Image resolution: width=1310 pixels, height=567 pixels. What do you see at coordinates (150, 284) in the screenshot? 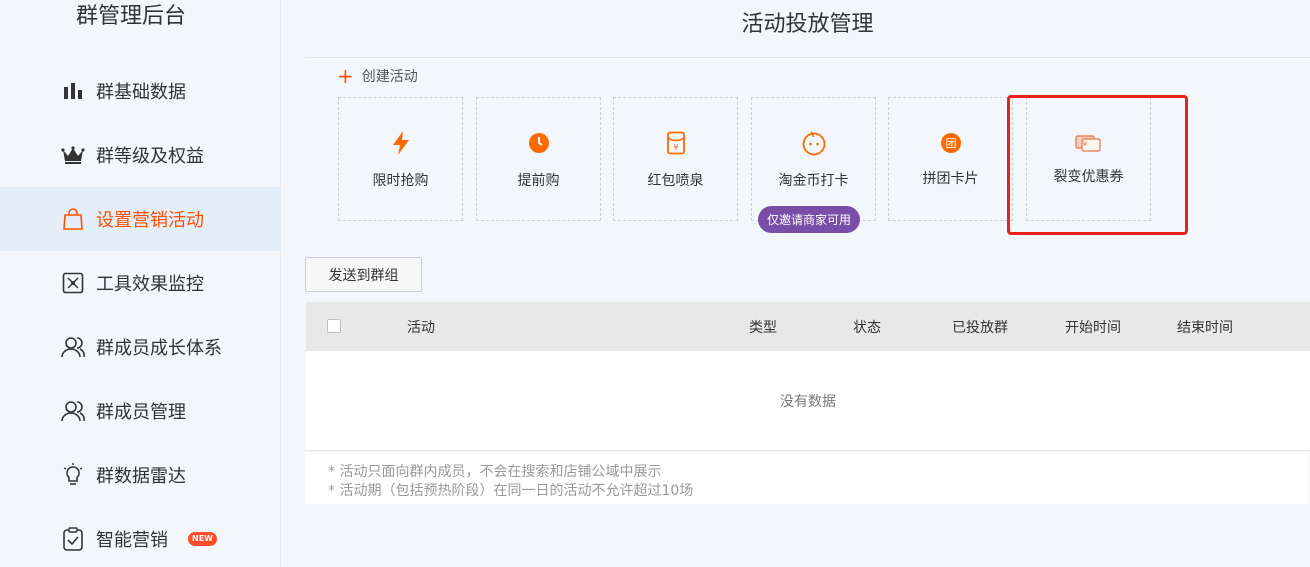
I see `sidebar-item-label: 工具效果监控` at bounding box center [150, 284].